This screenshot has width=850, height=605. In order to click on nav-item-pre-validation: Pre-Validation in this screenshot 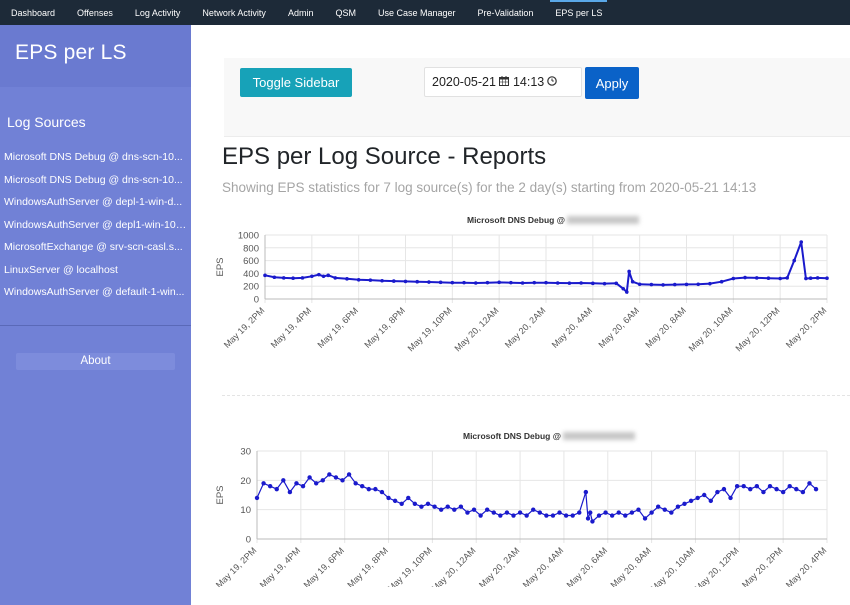, I will do `click(506, 12)`.